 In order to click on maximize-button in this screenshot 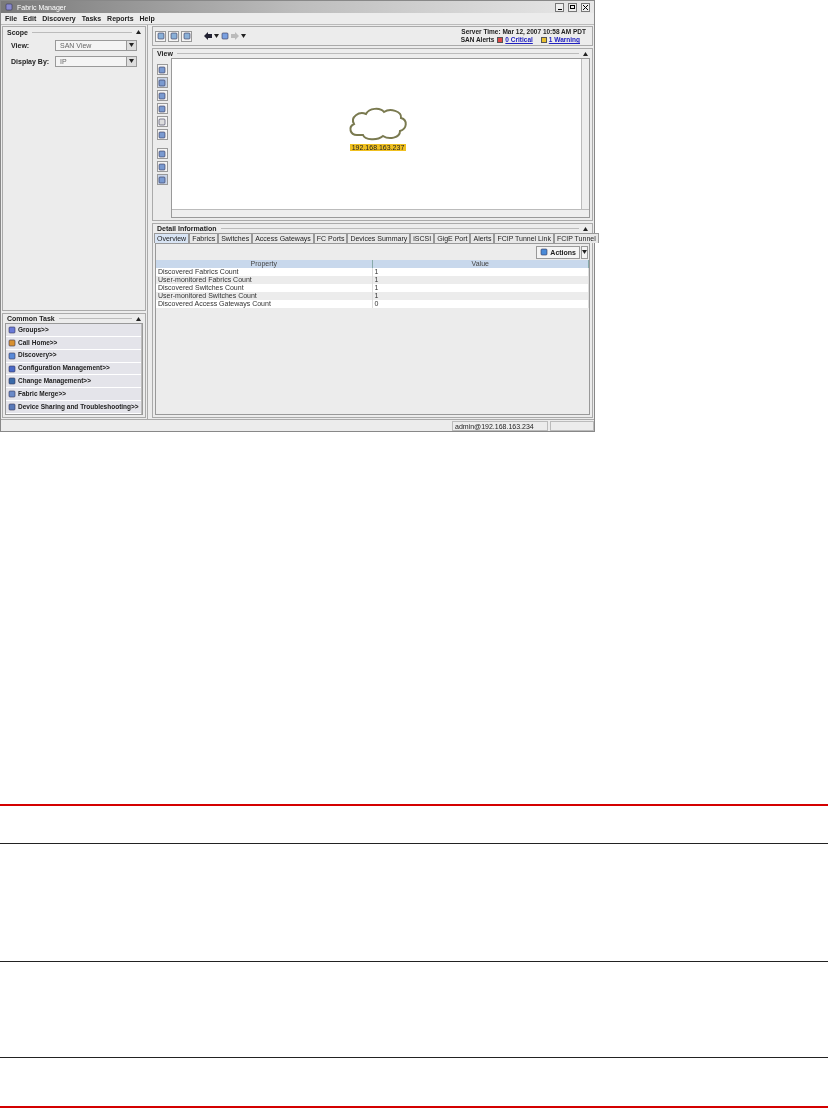, I will do `click(572, 7)`.